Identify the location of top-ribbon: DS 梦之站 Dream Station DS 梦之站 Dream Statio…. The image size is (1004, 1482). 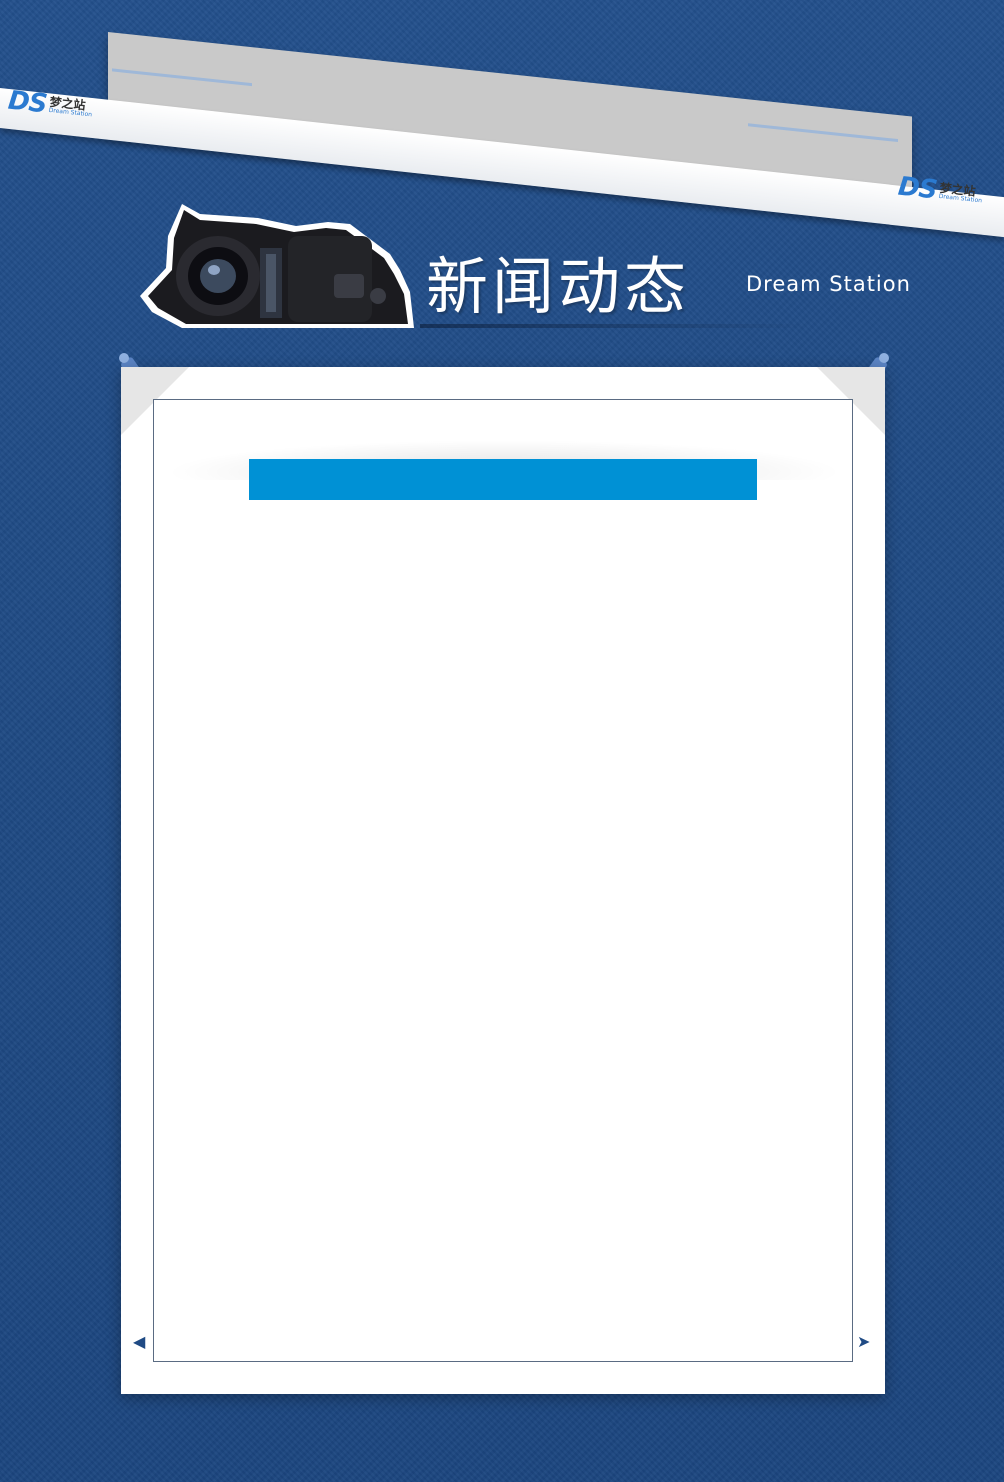
(502, 134).